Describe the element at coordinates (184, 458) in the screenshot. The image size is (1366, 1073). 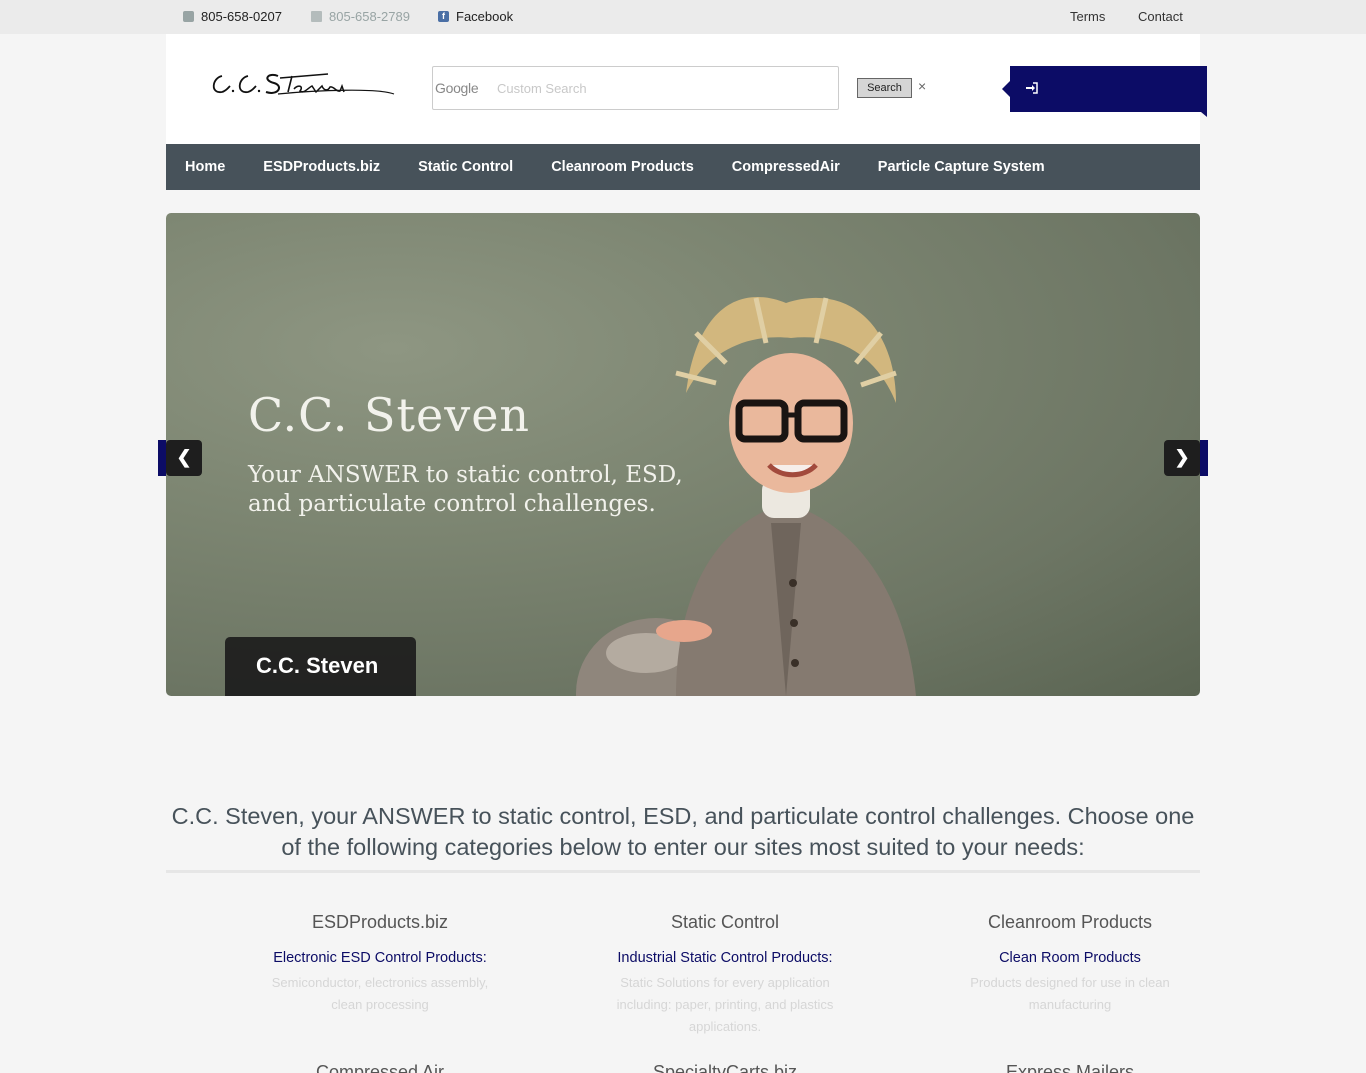
I see `chevron-left-icon: ❮` at that location.